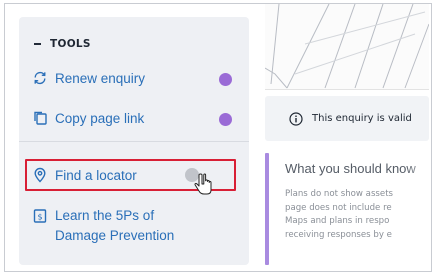  Describe the element at coordinates (105, 215) in the screenshot. I see `learn-5ps-line1: Learn the 5Ps of` at that location.